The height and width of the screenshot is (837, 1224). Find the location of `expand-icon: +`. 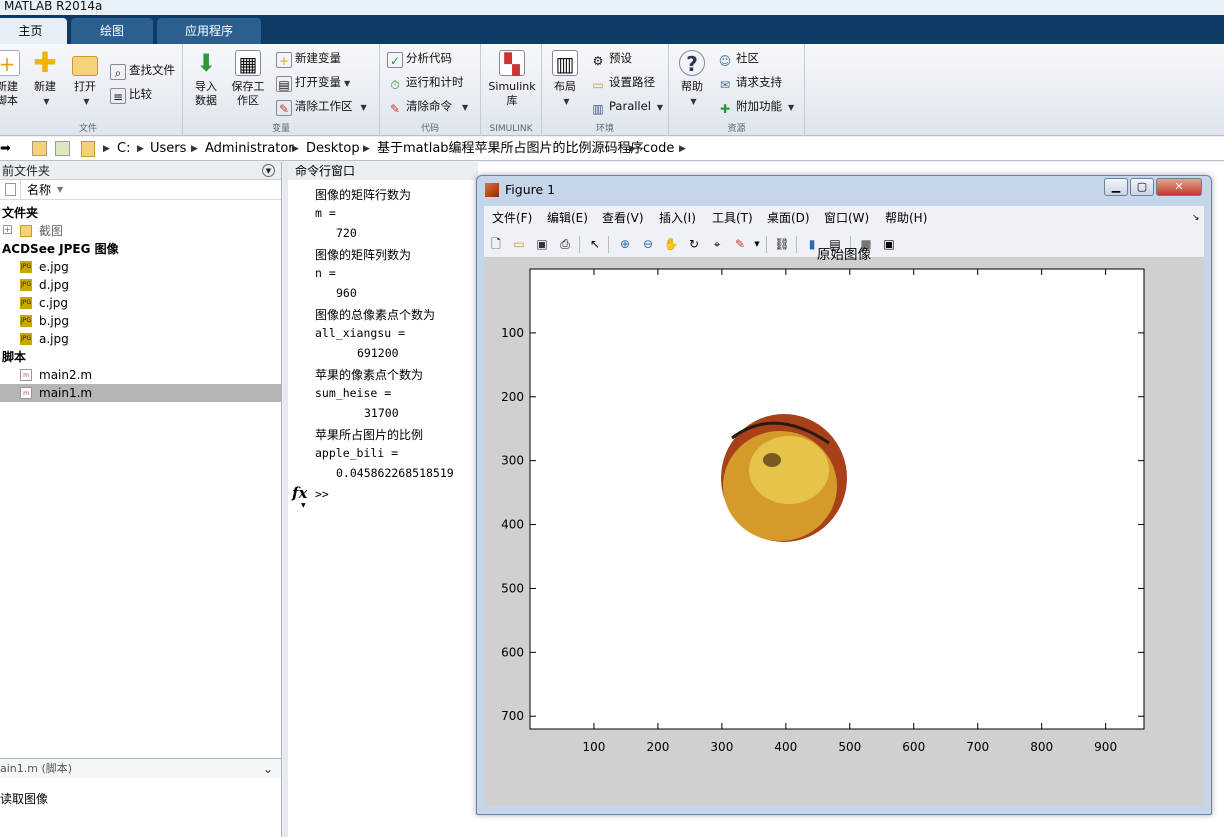

expand-icon: + is located at coordinates (7, 229).